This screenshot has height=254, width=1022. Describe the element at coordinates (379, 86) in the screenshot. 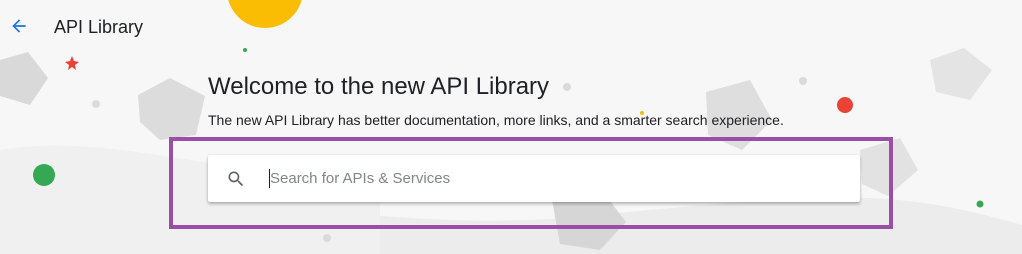

I see `welcome-heading: Welcome to the new API Library` at that location.